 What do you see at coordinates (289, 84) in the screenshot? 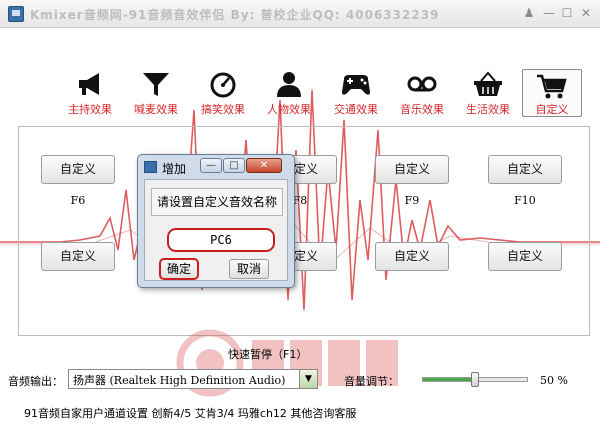
I see `person-icon` at bounding box center [289, 84].